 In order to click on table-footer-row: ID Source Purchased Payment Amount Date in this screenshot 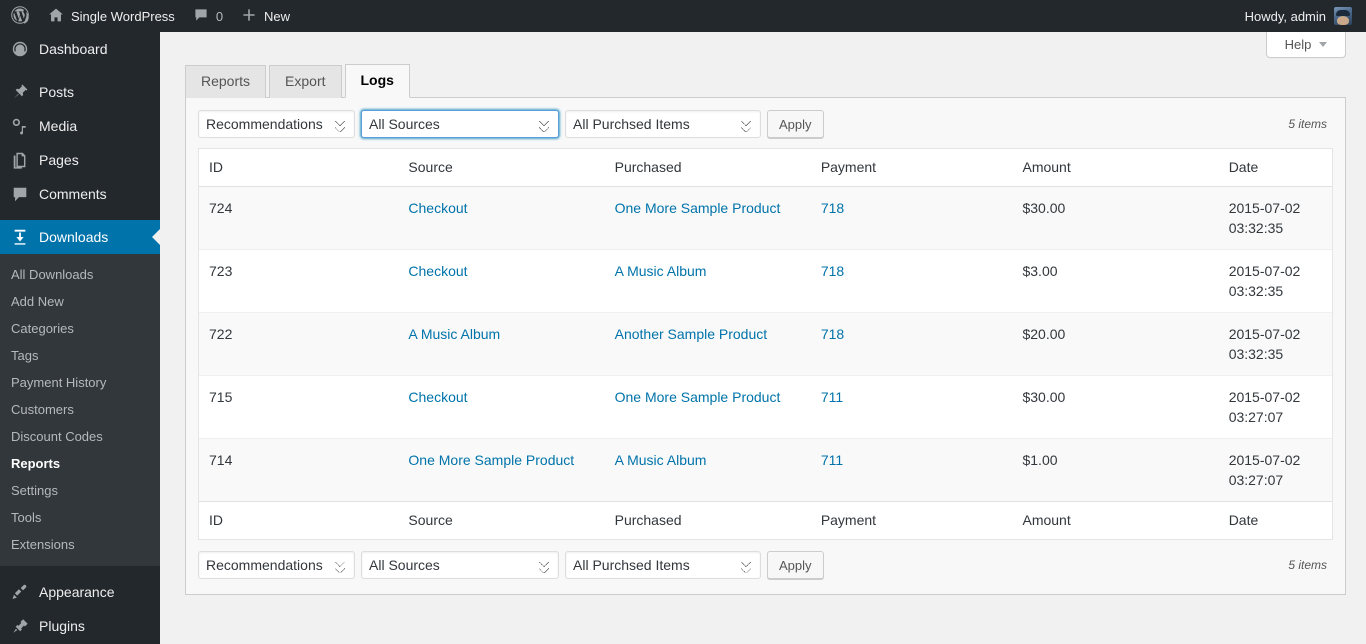, I will do `click(765, 520)`.